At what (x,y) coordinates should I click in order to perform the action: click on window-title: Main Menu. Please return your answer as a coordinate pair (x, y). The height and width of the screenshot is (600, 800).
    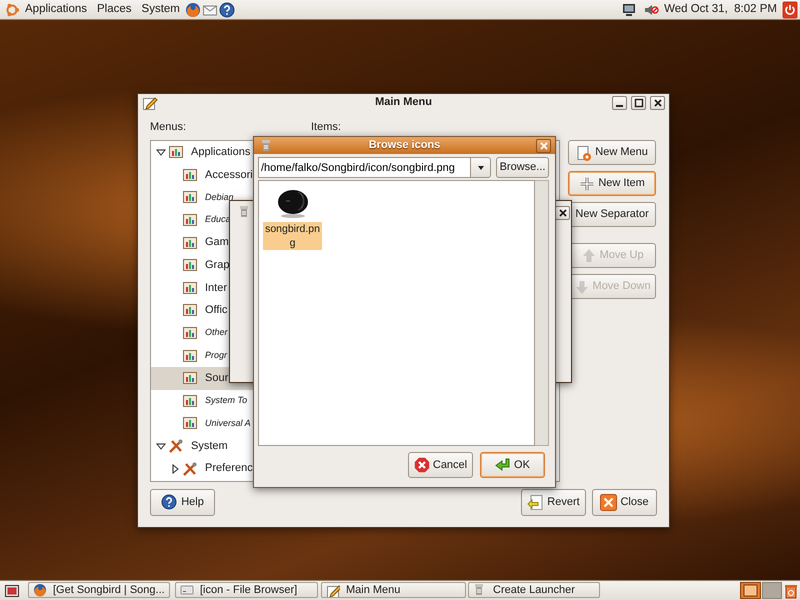
    Looking at the image, I should click on (403, 102).